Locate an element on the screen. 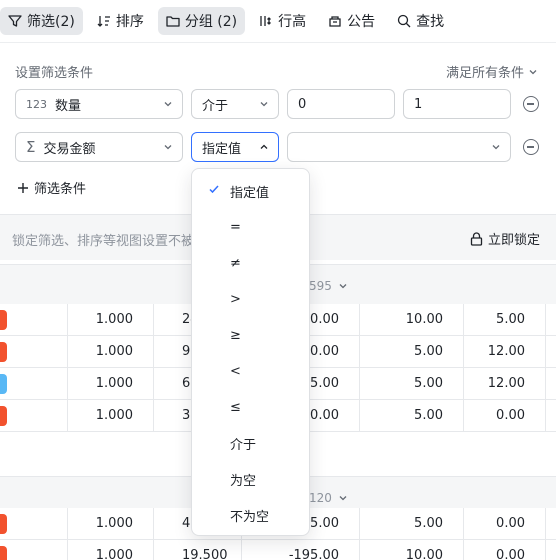 This screenshot has width=556, height=560. row-height-button-label: 行高 is located at coordinates (292, 22).